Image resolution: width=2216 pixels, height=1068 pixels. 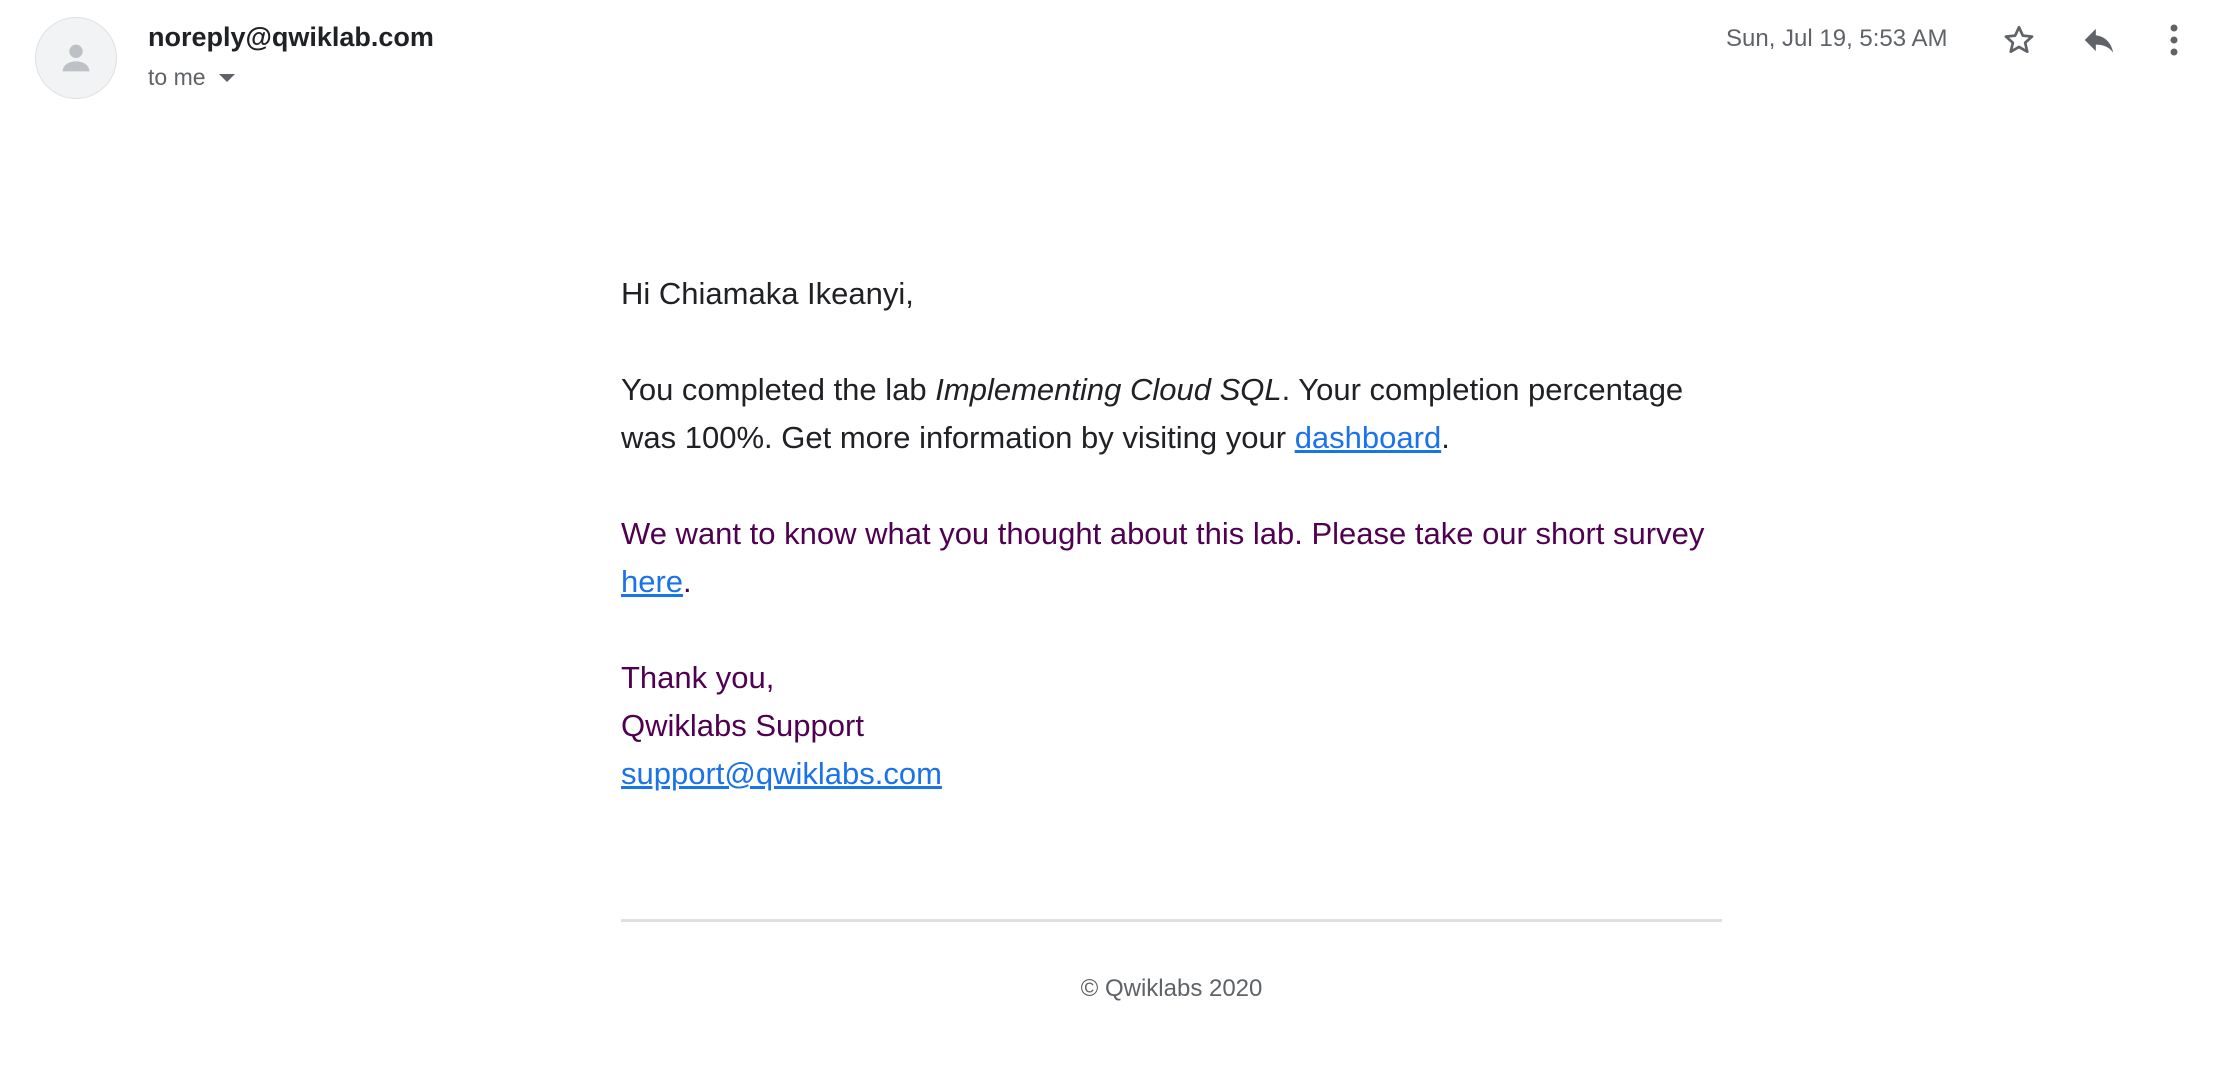 What do you see at coordinates (1445, 437) in the screenshot?
I see `completion-text-end: .` at bounding box center [1445, 437].